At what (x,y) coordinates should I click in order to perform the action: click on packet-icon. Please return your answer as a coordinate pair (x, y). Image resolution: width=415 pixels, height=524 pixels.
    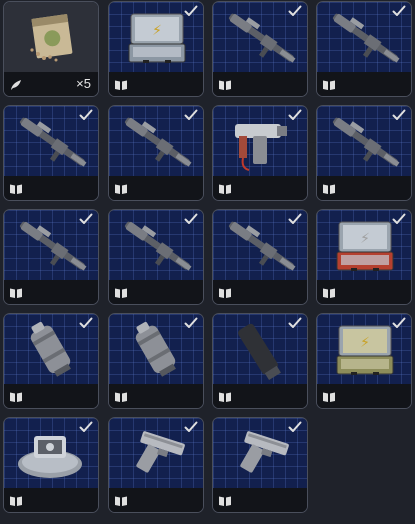
    Looking at the image, I should click on (51, 37).